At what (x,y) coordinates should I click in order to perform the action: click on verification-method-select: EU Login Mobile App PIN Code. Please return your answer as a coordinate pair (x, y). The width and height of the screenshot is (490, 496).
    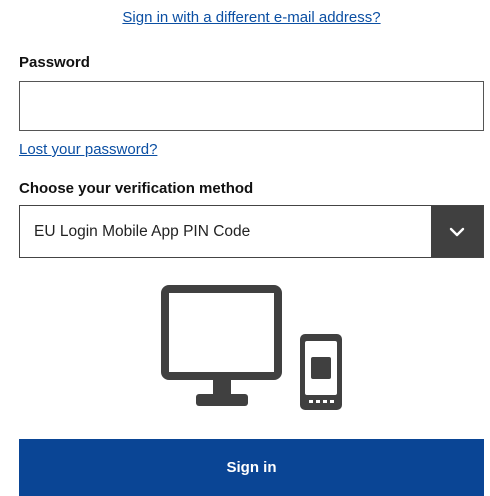
    Looking at the image, I should click on (251, 231).